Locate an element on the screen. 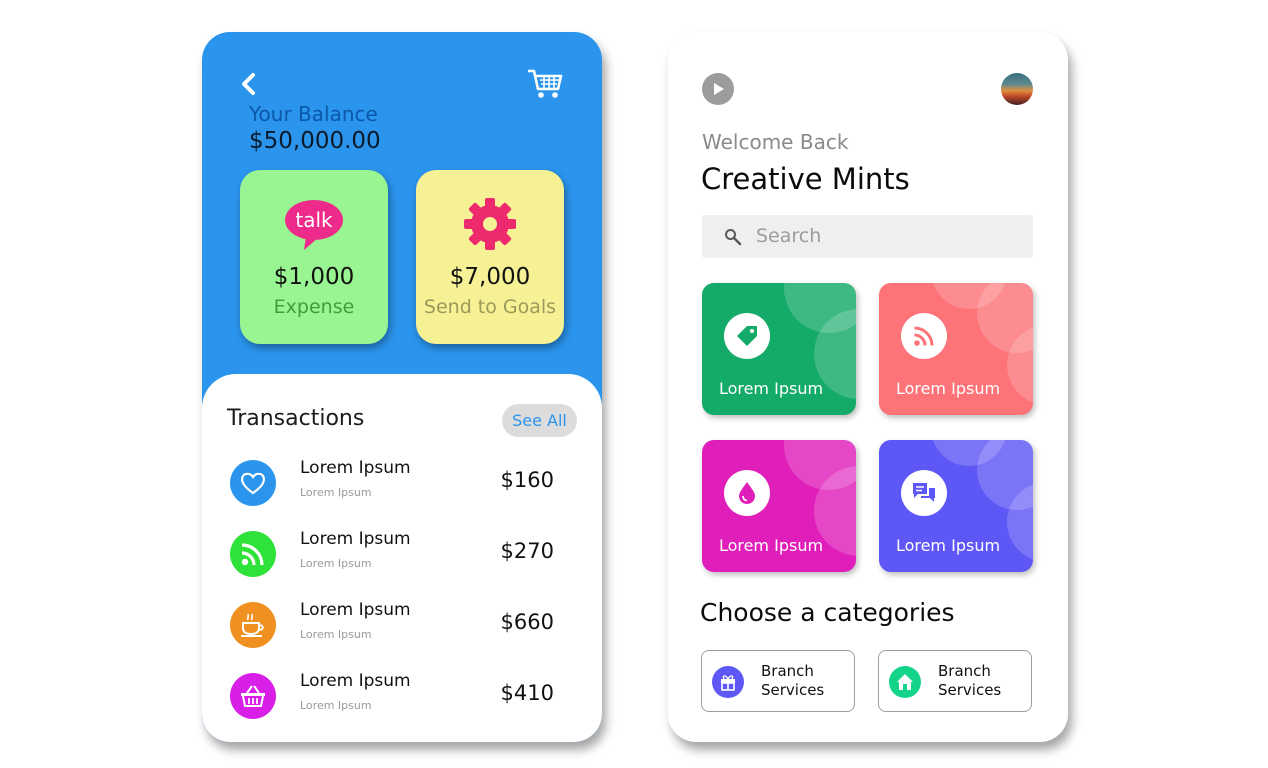 The image size is (1268, 768). categories-title: Choose a categories is located at coordinates (827, 612).